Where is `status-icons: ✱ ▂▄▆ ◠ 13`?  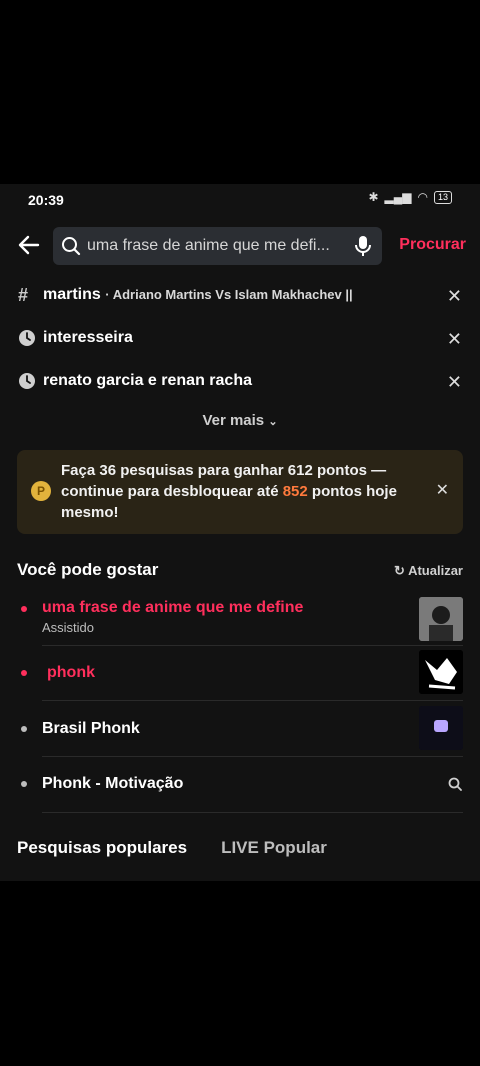 status-icons: ✱ ▂▄▆ ◠ 13 is located at coordinates (410, 197).